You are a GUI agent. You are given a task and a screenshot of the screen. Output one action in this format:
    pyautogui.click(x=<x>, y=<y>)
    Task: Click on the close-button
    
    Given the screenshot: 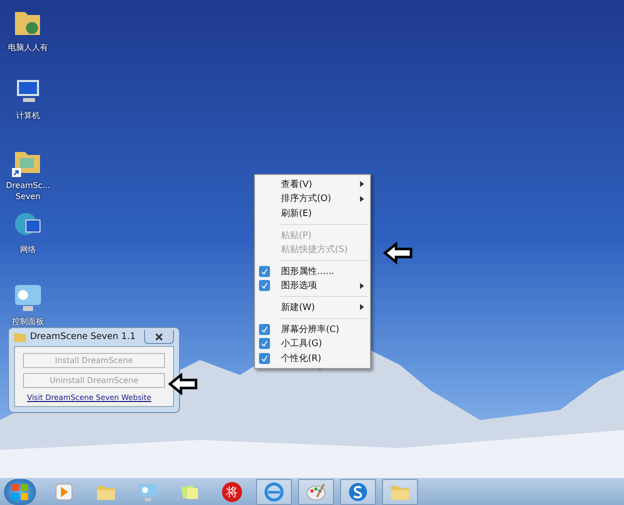 What is the action you would take?
    pyautogui.click(x=159, y=337)
    